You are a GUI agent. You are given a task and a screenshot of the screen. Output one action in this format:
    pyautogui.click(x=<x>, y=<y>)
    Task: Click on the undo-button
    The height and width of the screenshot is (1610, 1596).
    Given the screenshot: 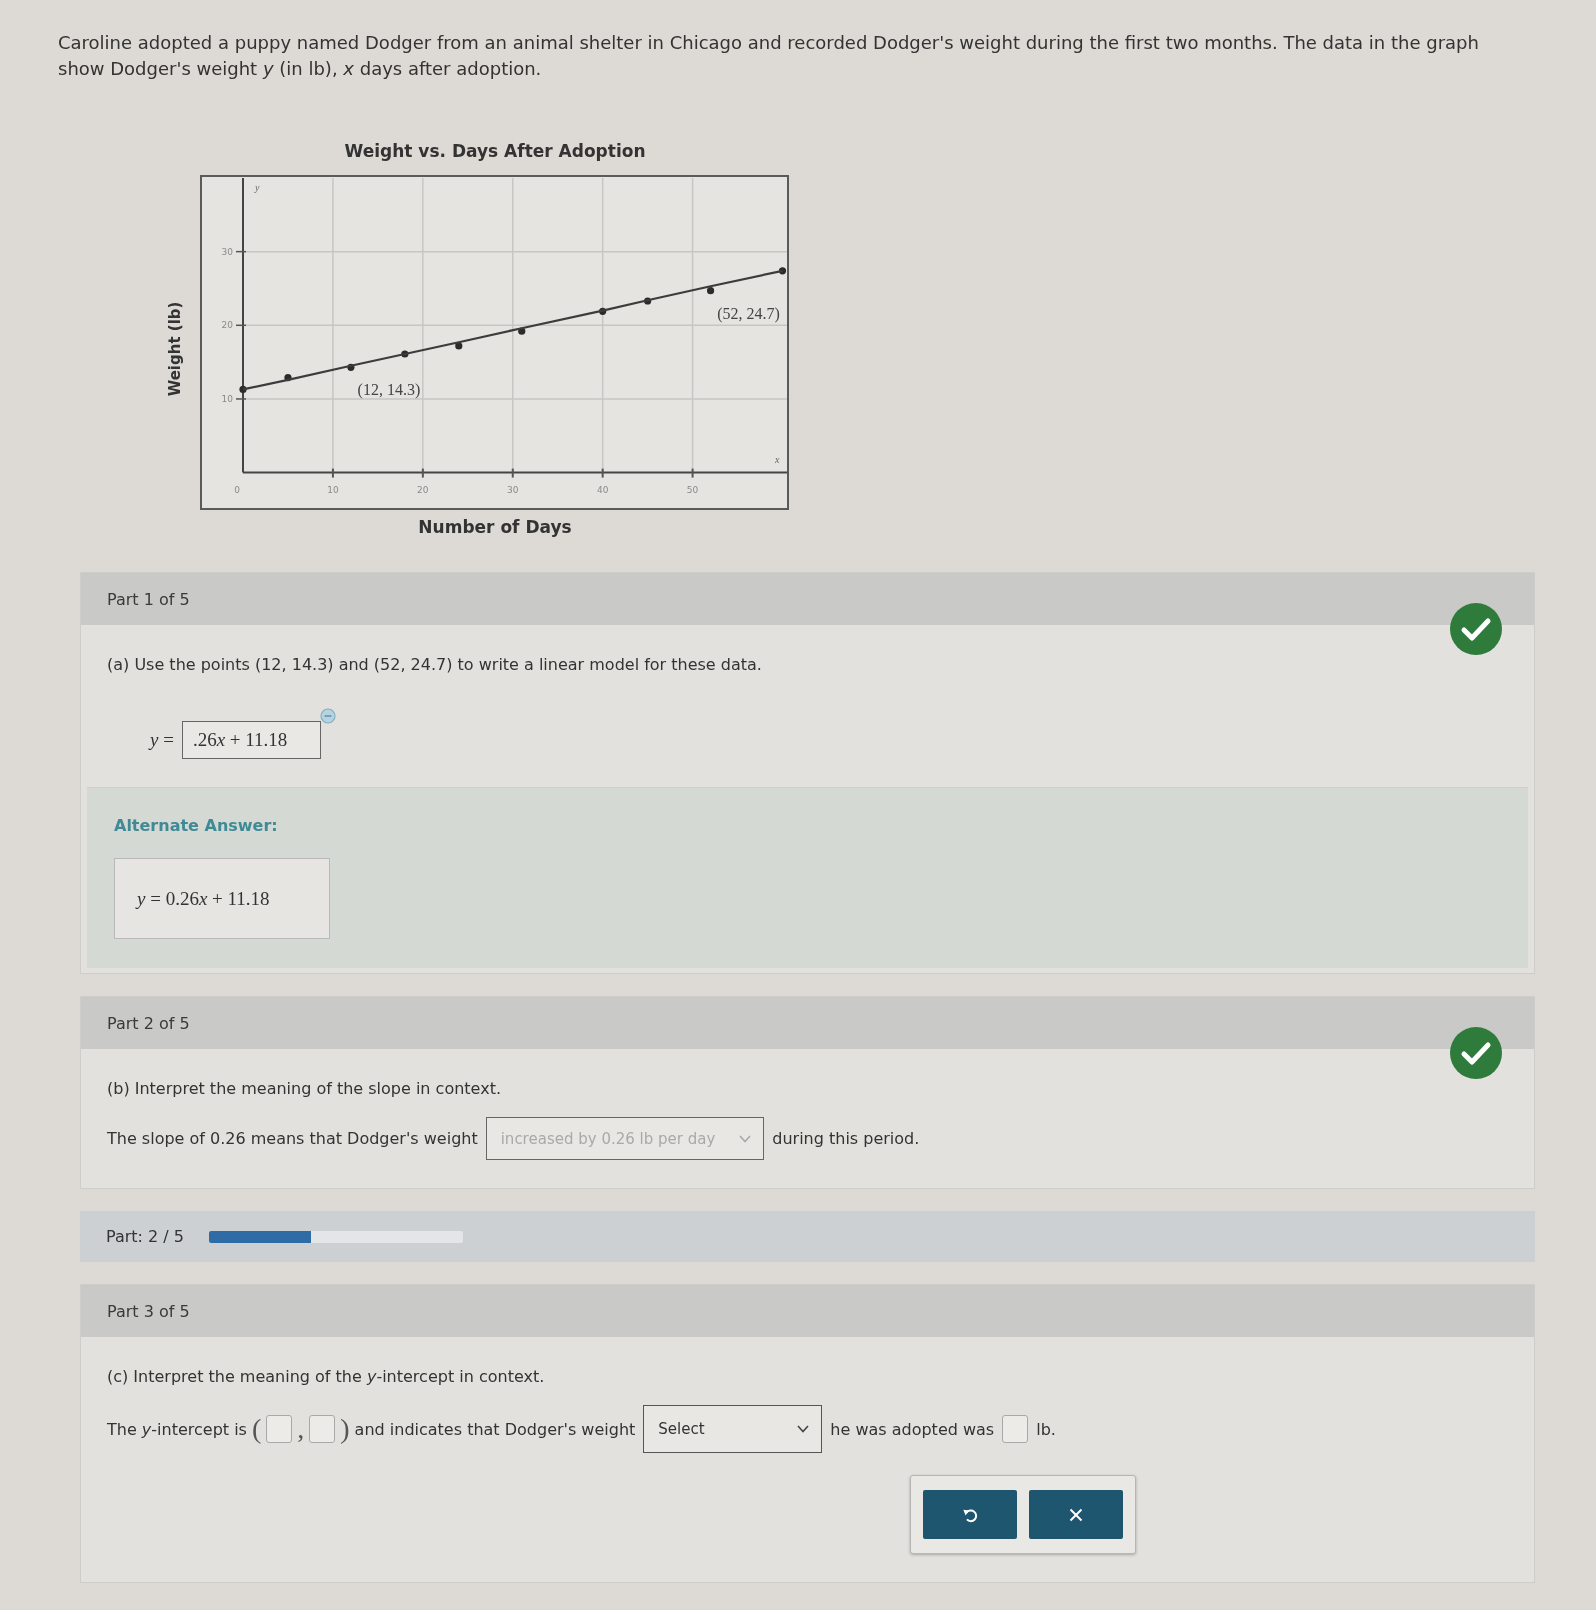 What is the action you would take?
    pyautogui.click(x=970, y=1514)
    